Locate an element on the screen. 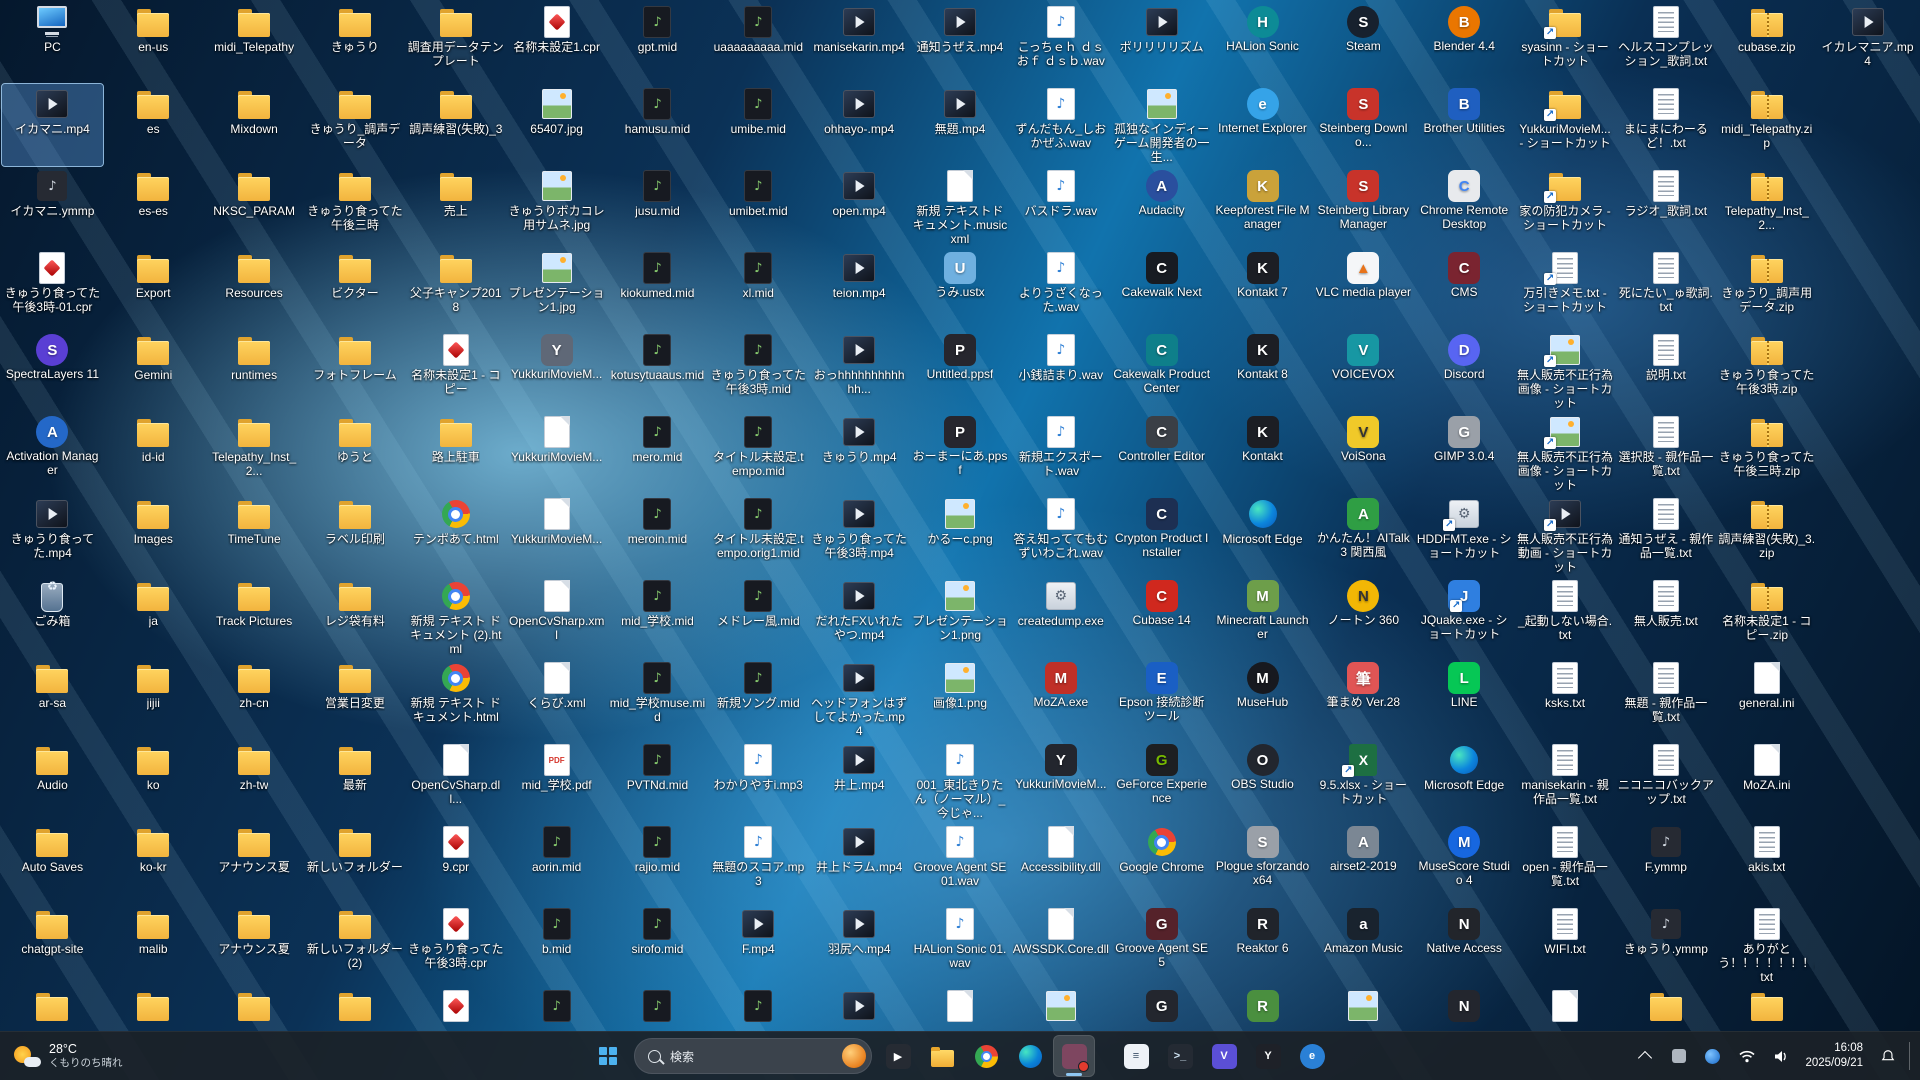  taskbar-file-explorer-icon is located at coordinates (942, 1056).